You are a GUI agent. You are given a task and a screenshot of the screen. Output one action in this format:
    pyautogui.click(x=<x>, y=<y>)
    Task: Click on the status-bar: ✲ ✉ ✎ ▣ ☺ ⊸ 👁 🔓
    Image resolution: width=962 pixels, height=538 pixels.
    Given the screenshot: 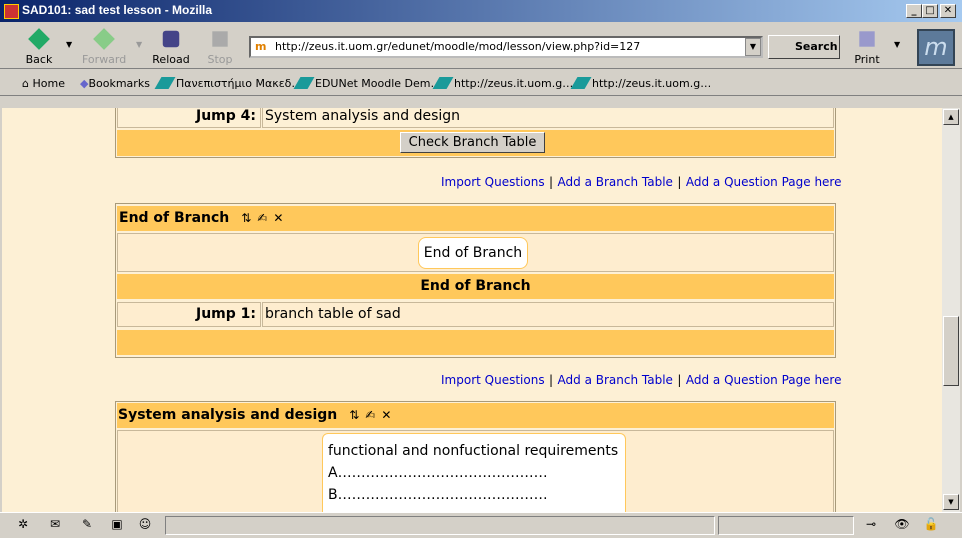 What is the action you would take?
    pyautogui.click(x=481, y=525)
    